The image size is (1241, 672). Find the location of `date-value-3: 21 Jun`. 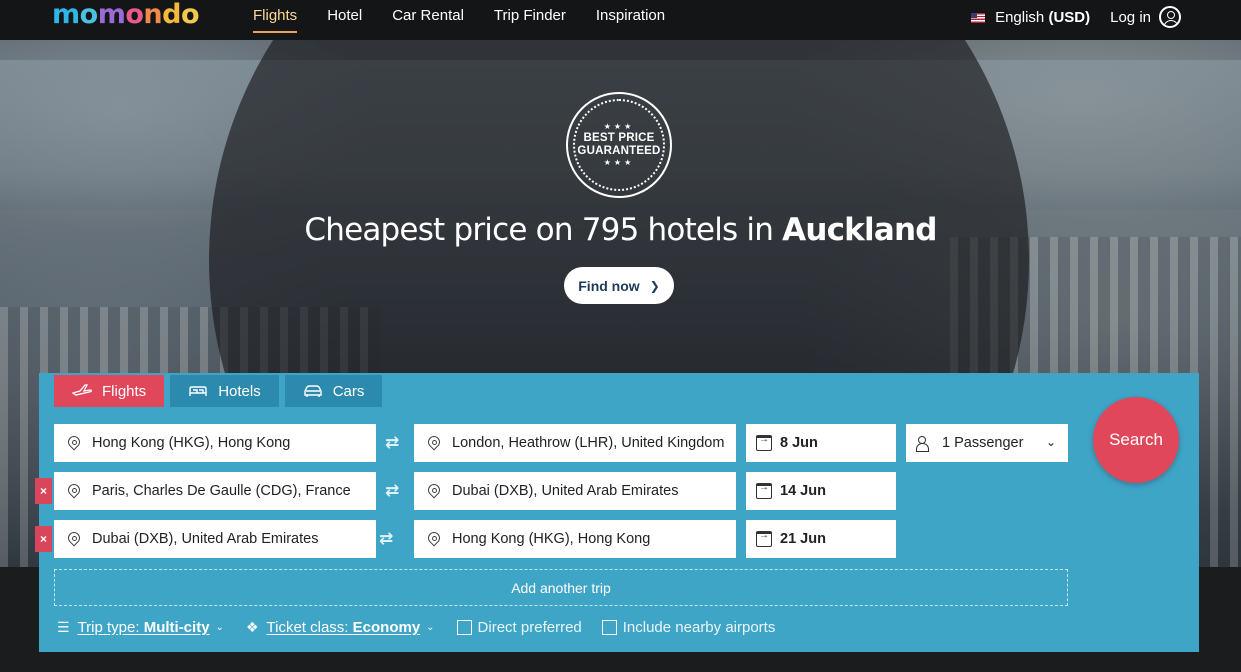

date-value-3: 21 Jun is located at coordinates (803, 539).